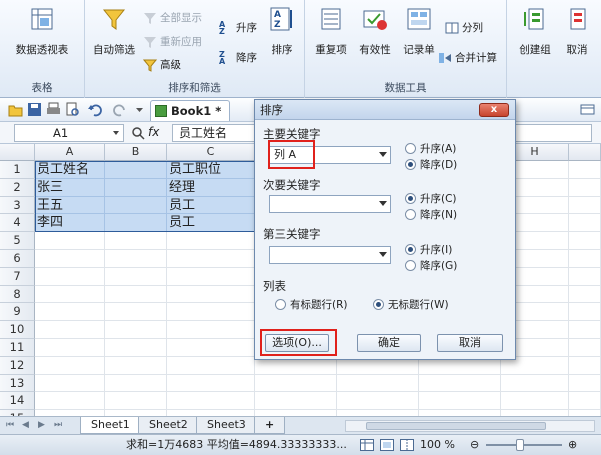 This screenshot has width=601, height=455. I want to click on primary-key-select: 列 A, so click(330, 155).